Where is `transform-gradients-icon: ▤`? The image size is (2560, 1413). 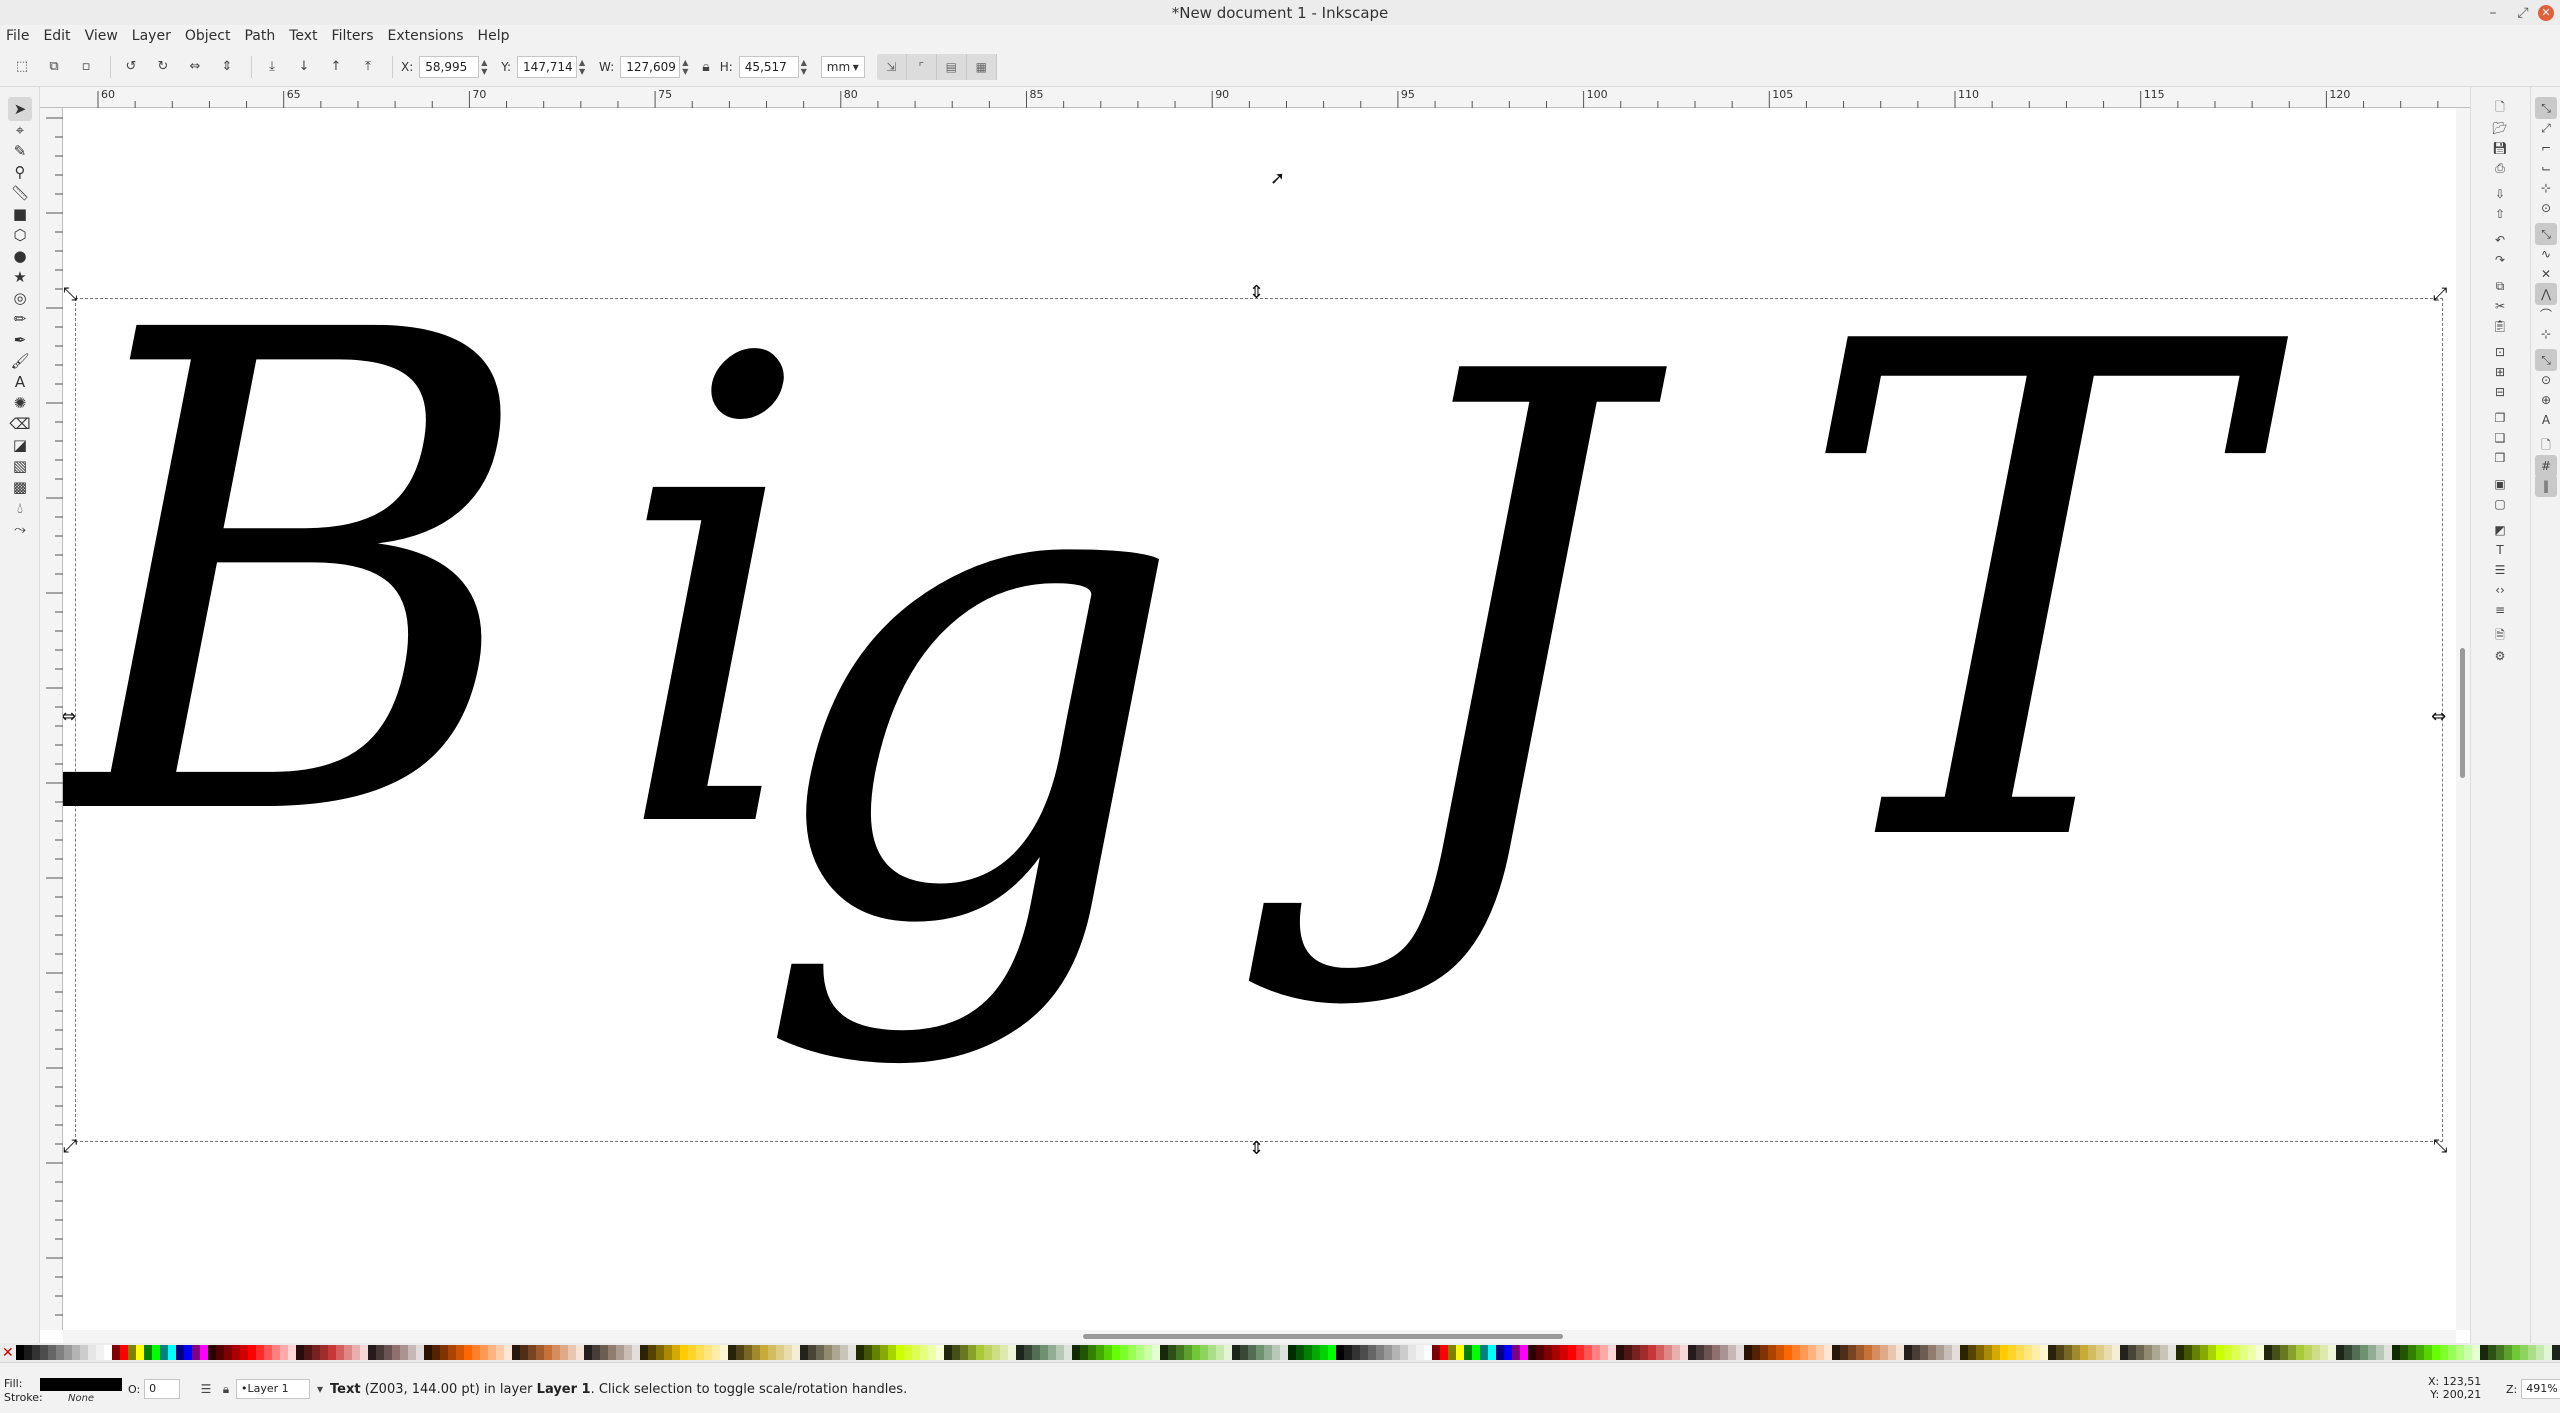 transform-gradients-icon: ▤ is located at coordinates (952, 66).